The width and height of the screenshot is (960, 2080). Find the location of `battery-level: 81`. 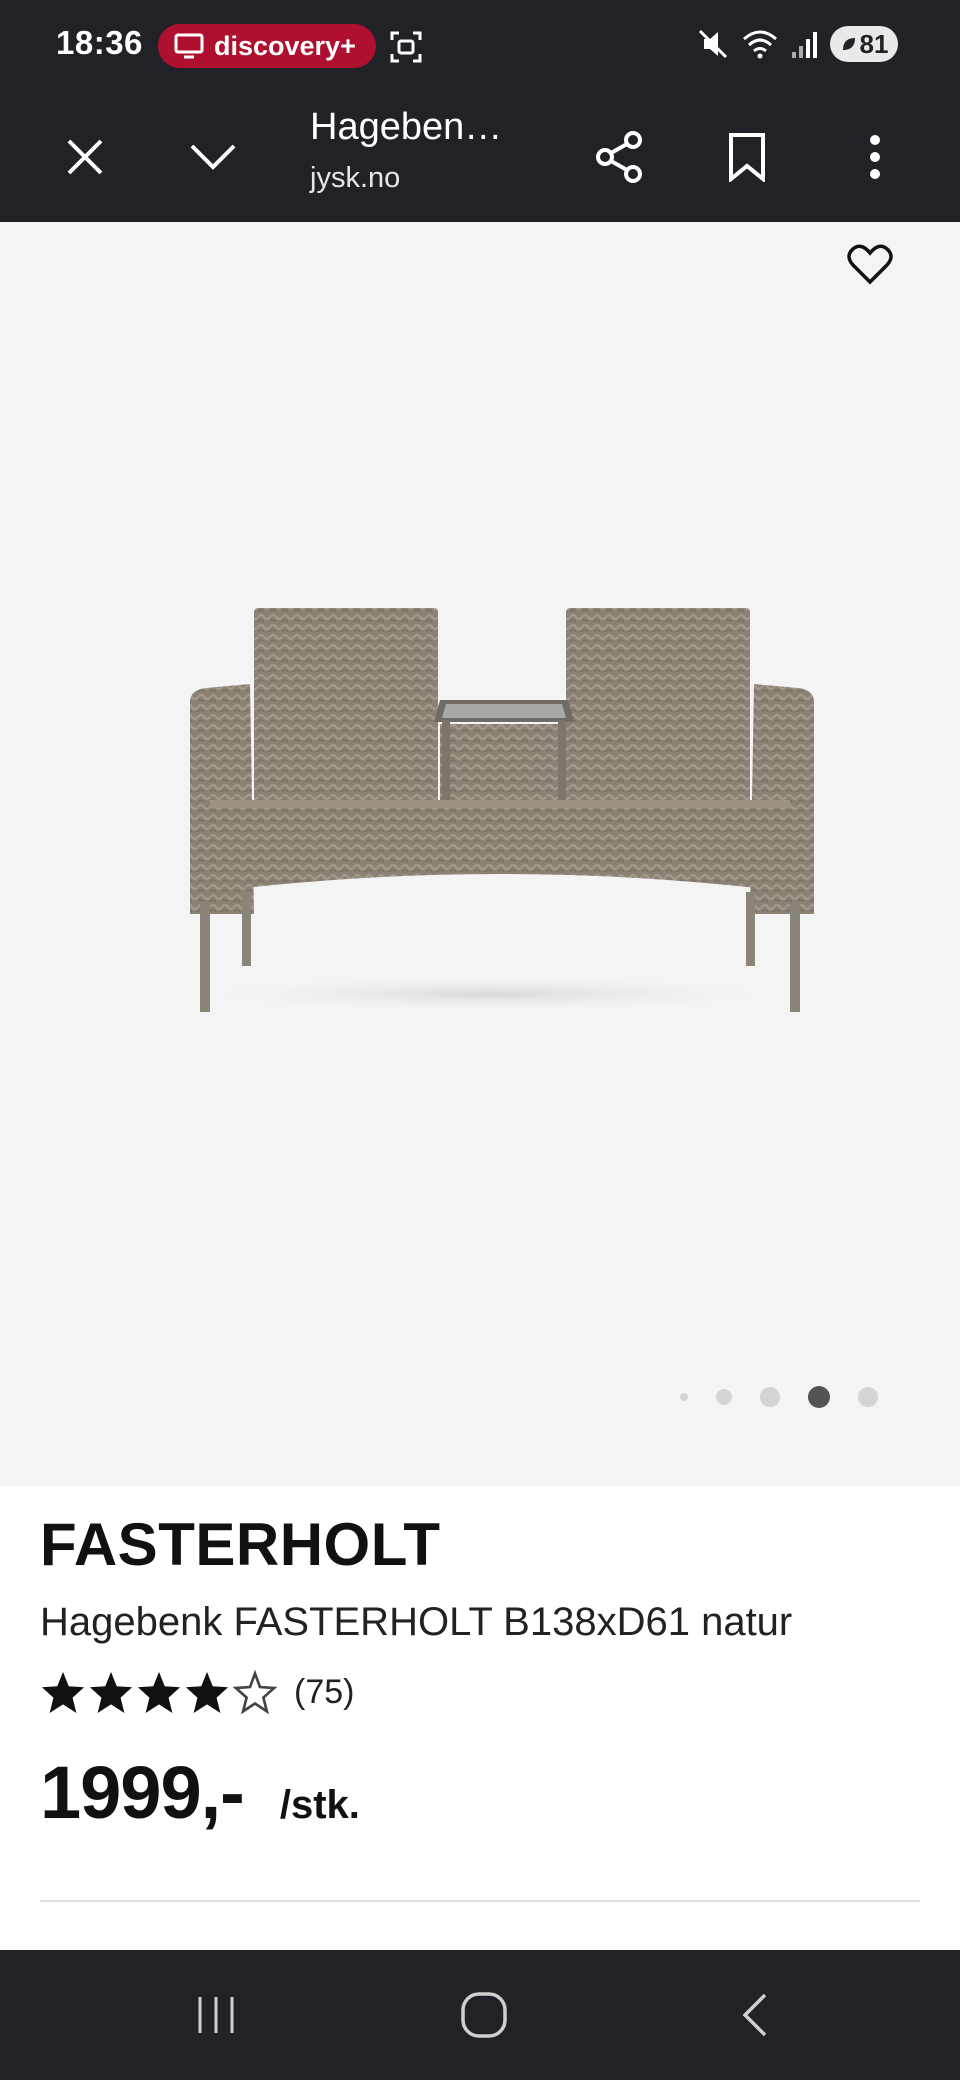

battery-level: 81 is located at coordinates (874, 43).